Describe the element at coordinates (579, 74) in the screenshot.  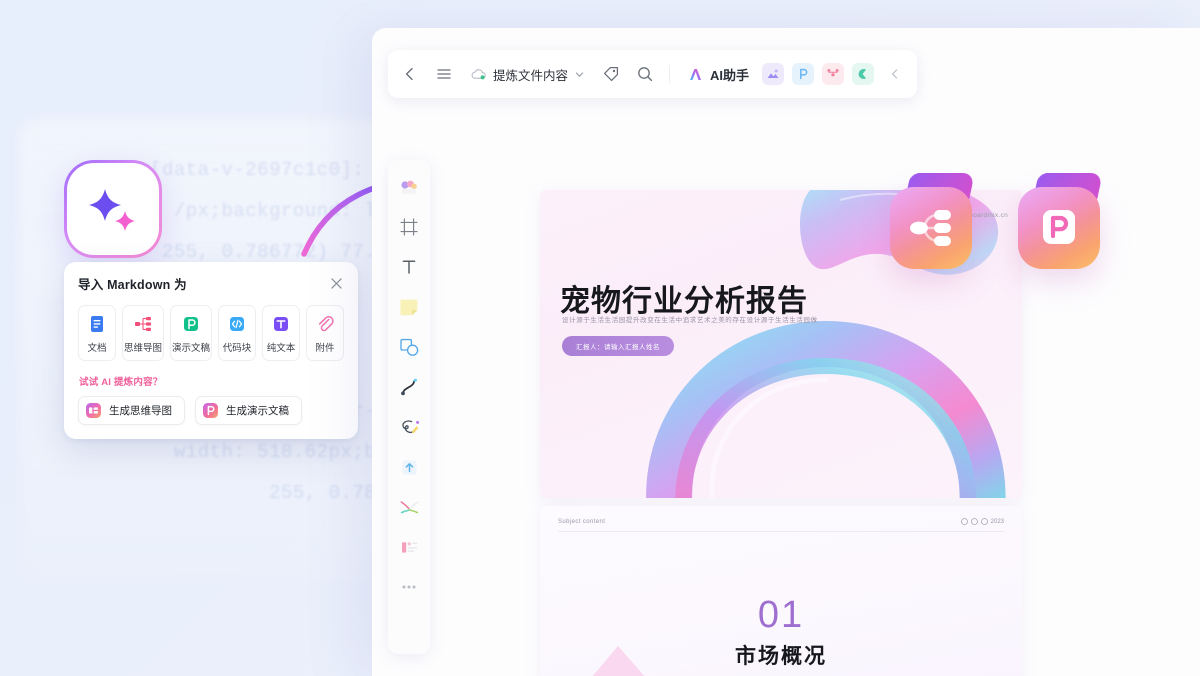
I see `chevron-down-icon` at that location.